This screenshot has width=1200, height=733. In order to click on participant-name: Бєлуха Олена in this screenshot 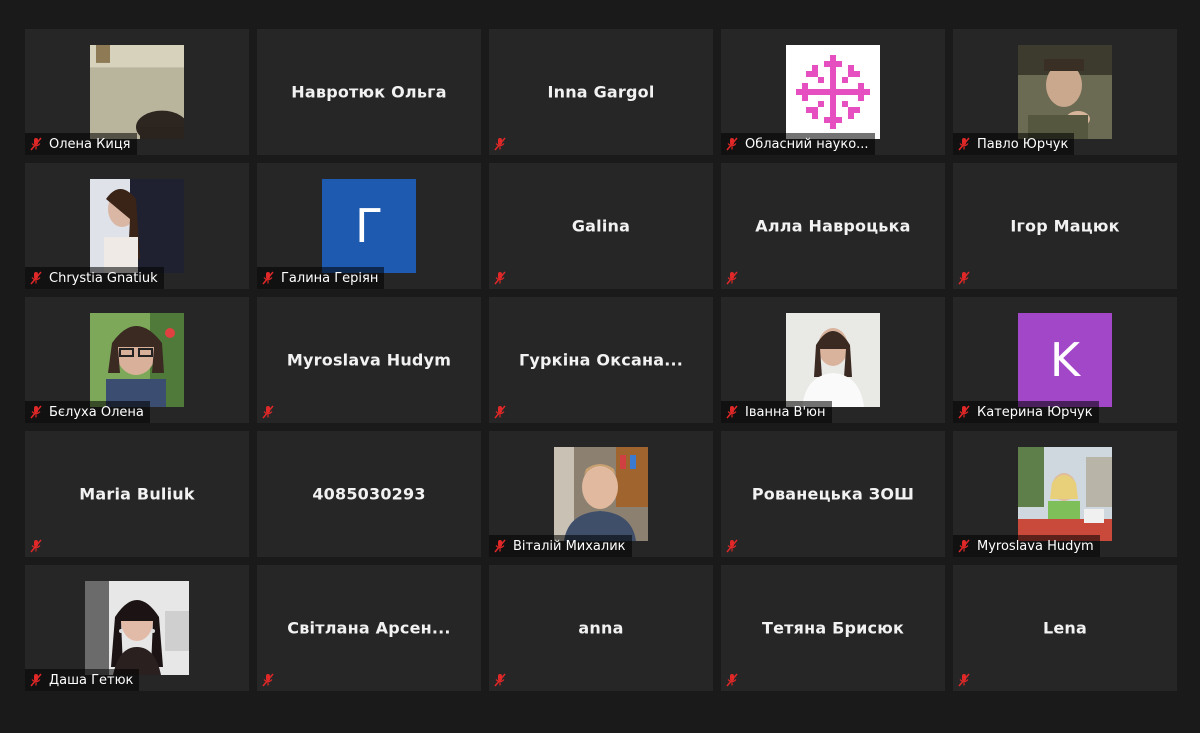, I will do `click(96, 412)`.